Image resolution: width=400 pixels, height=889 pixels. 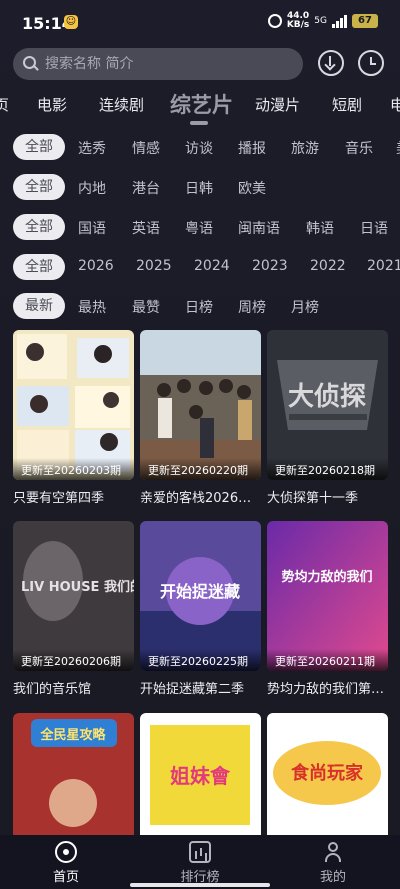 What do you see at coordinates (320, 228) in the screenshot?
I see `filter-option: 韩语` at bounding box center [320, 228].